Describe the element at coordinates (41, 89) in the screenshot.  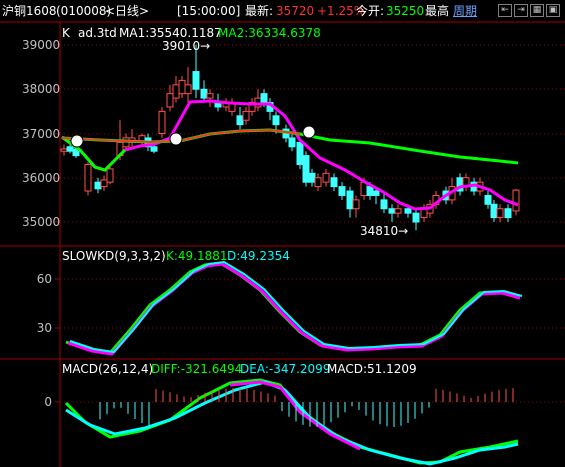
I see `y-tick-38000: 38000` at that location.